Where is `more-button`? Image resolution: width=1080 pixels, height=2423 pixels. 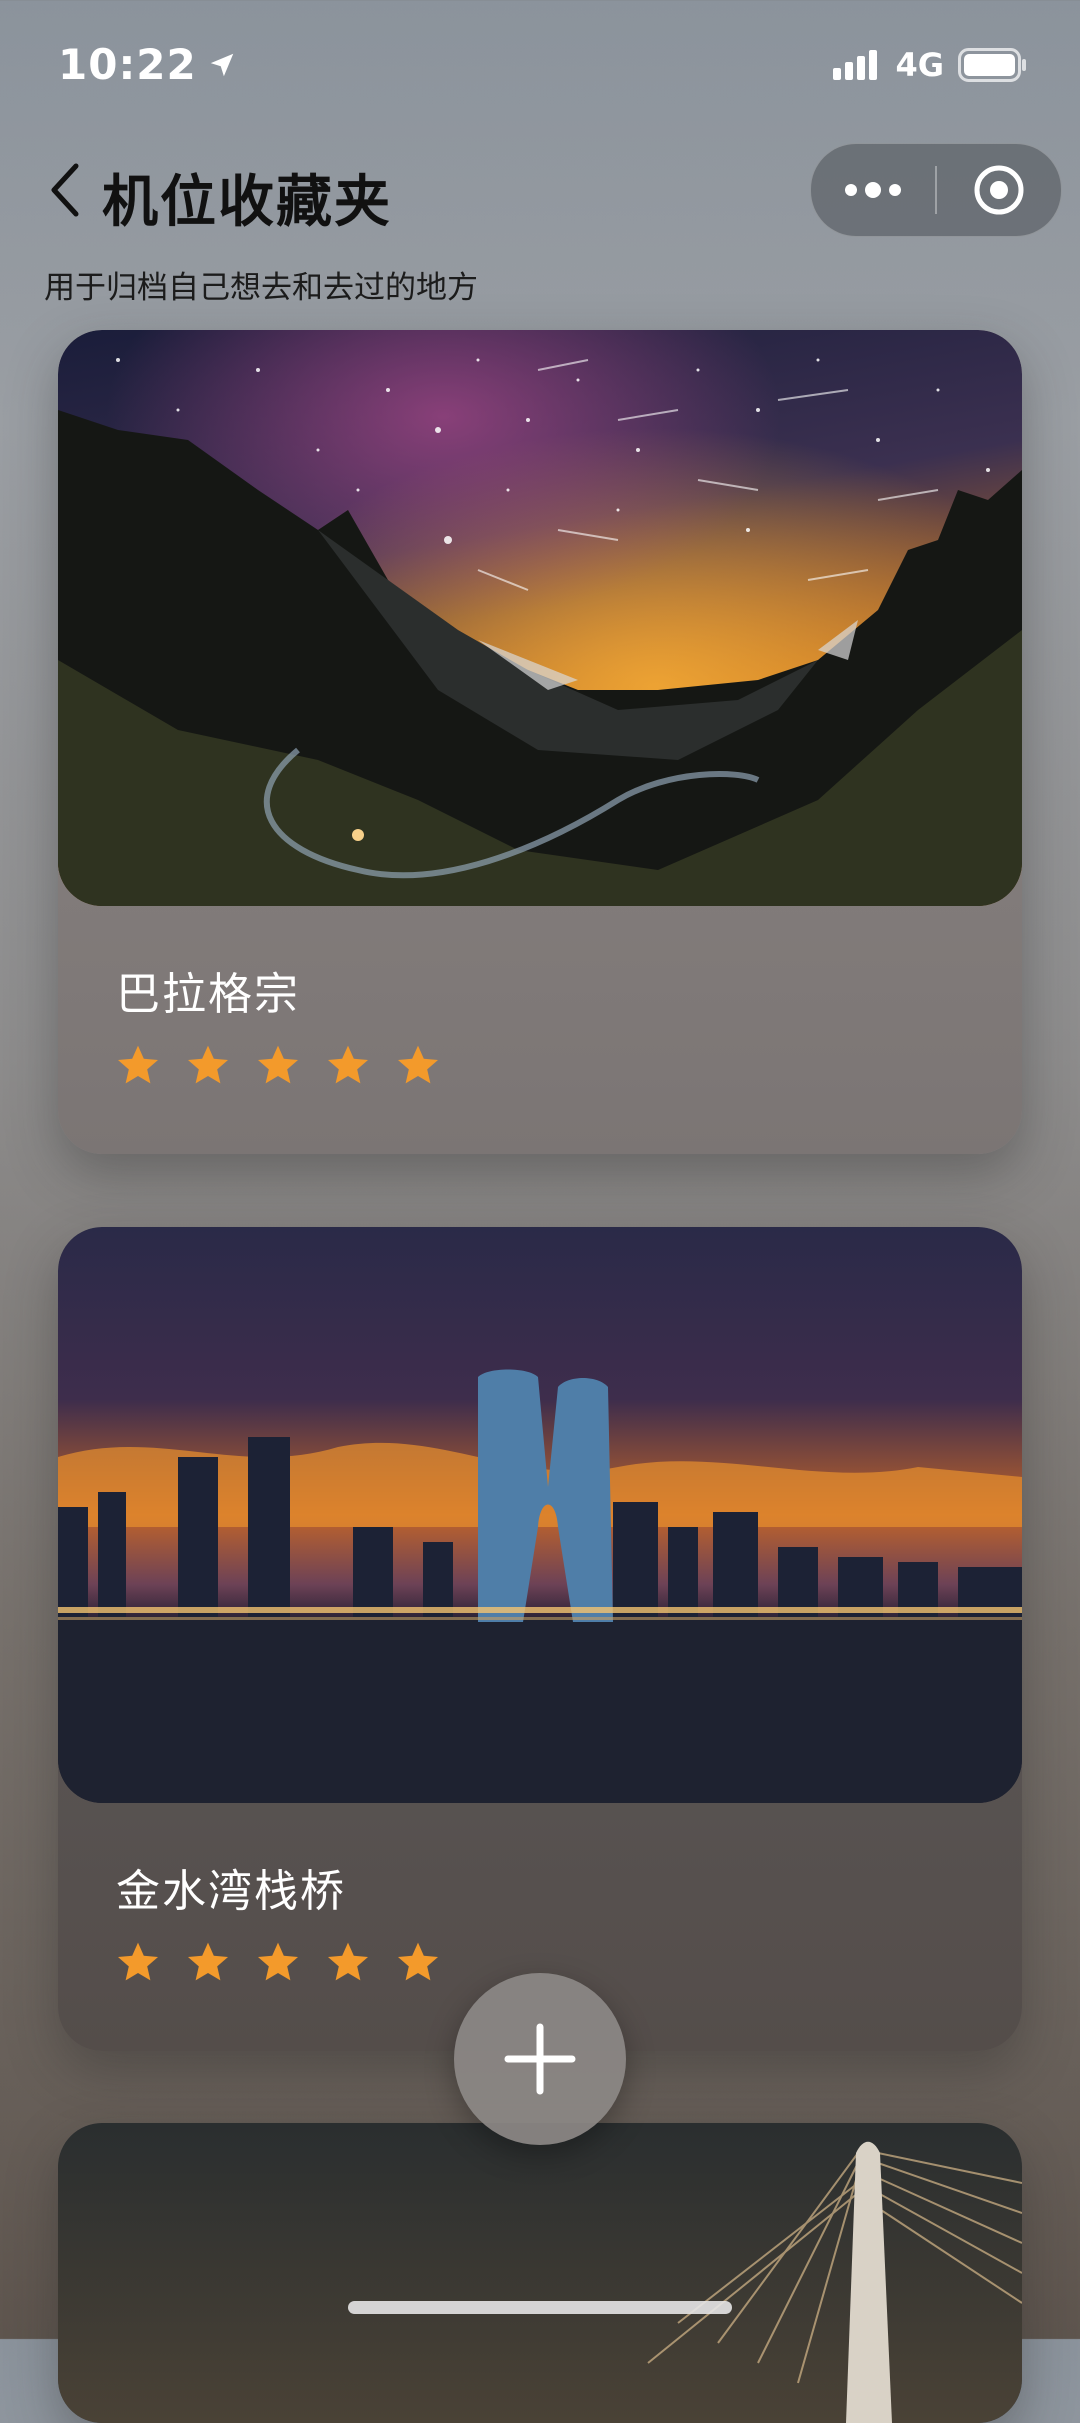 more-button is located at coordinates (873, 190).